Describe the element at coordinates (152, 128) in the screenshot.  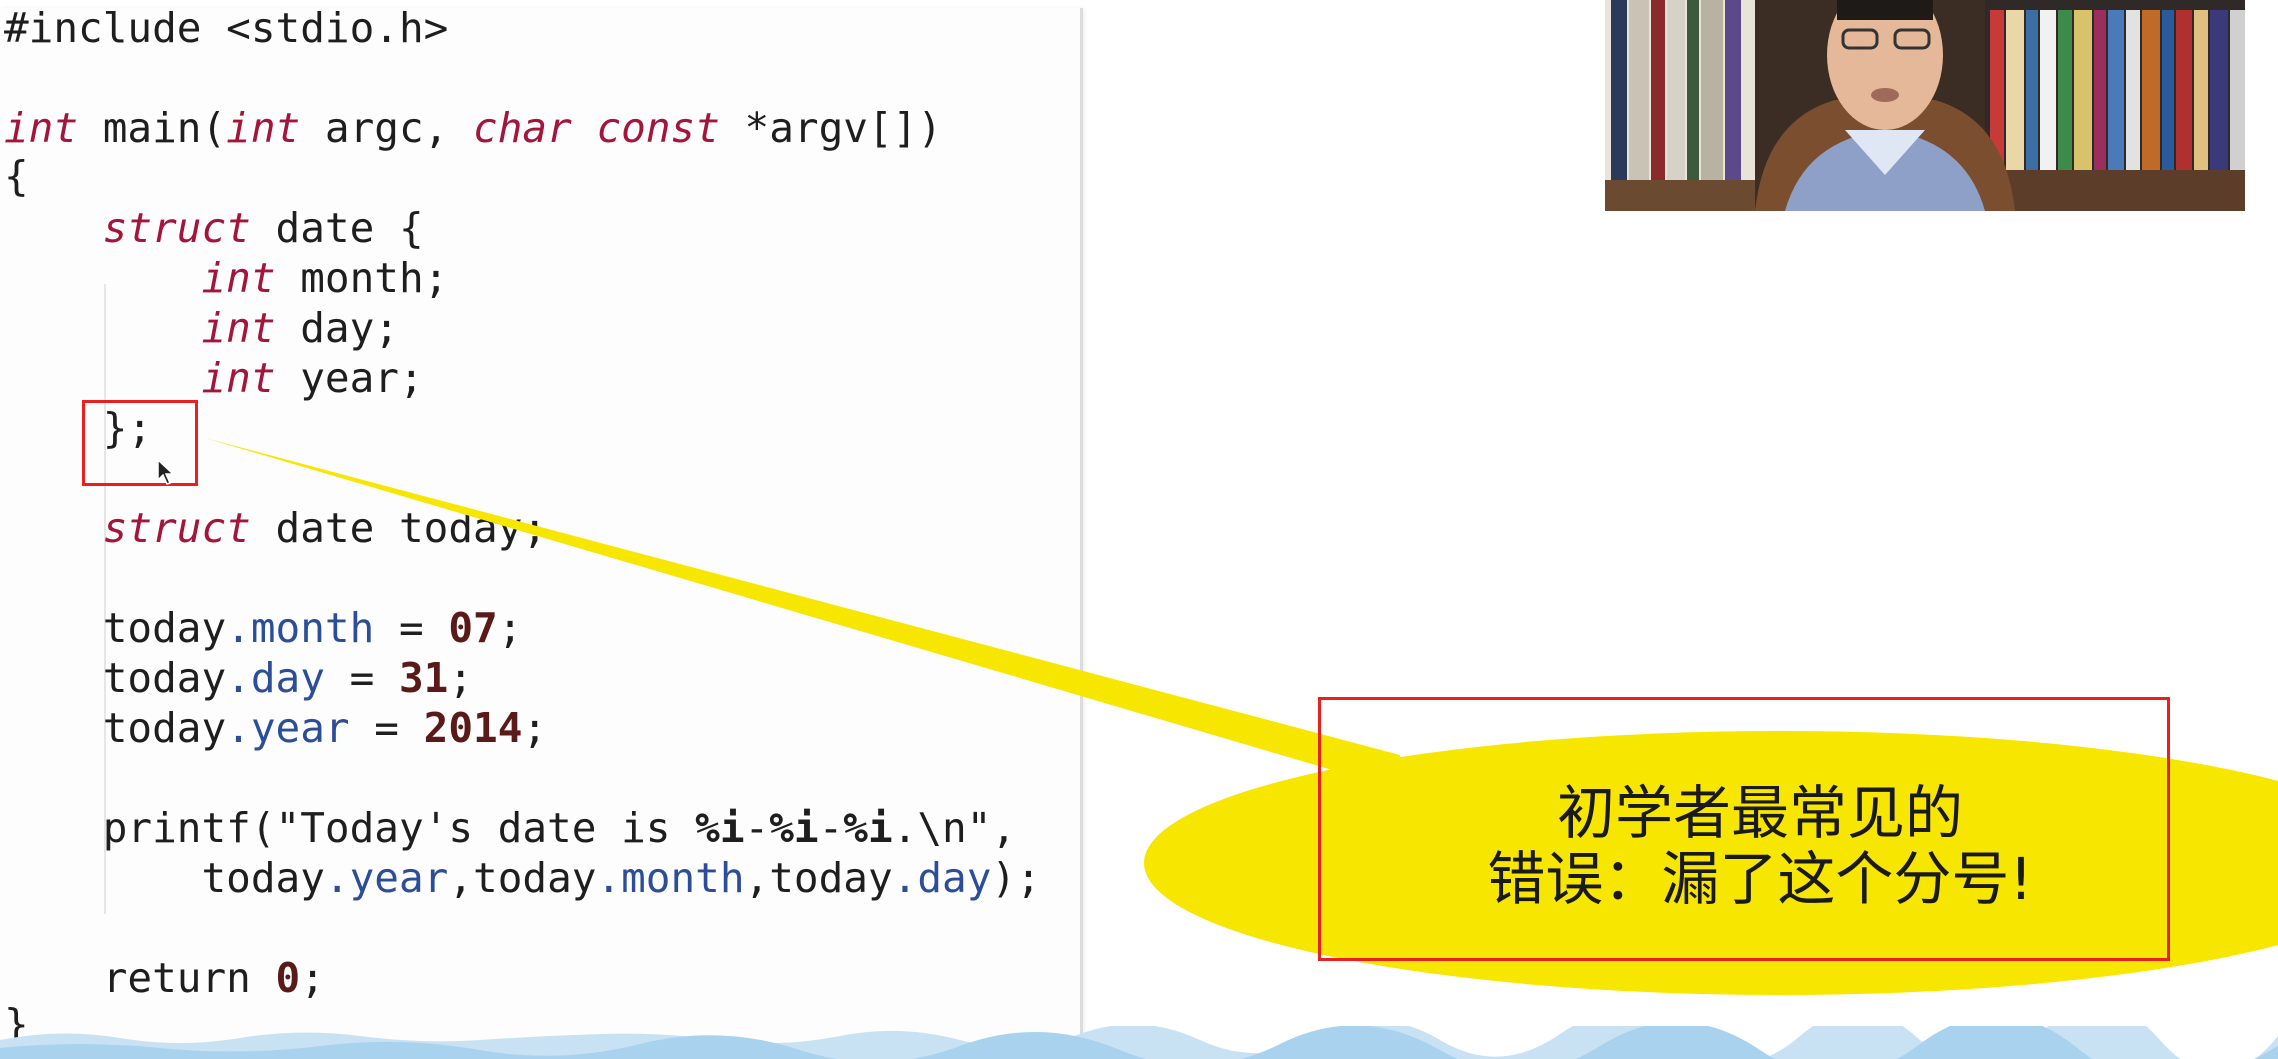
I see `code-token: main(` at that location.